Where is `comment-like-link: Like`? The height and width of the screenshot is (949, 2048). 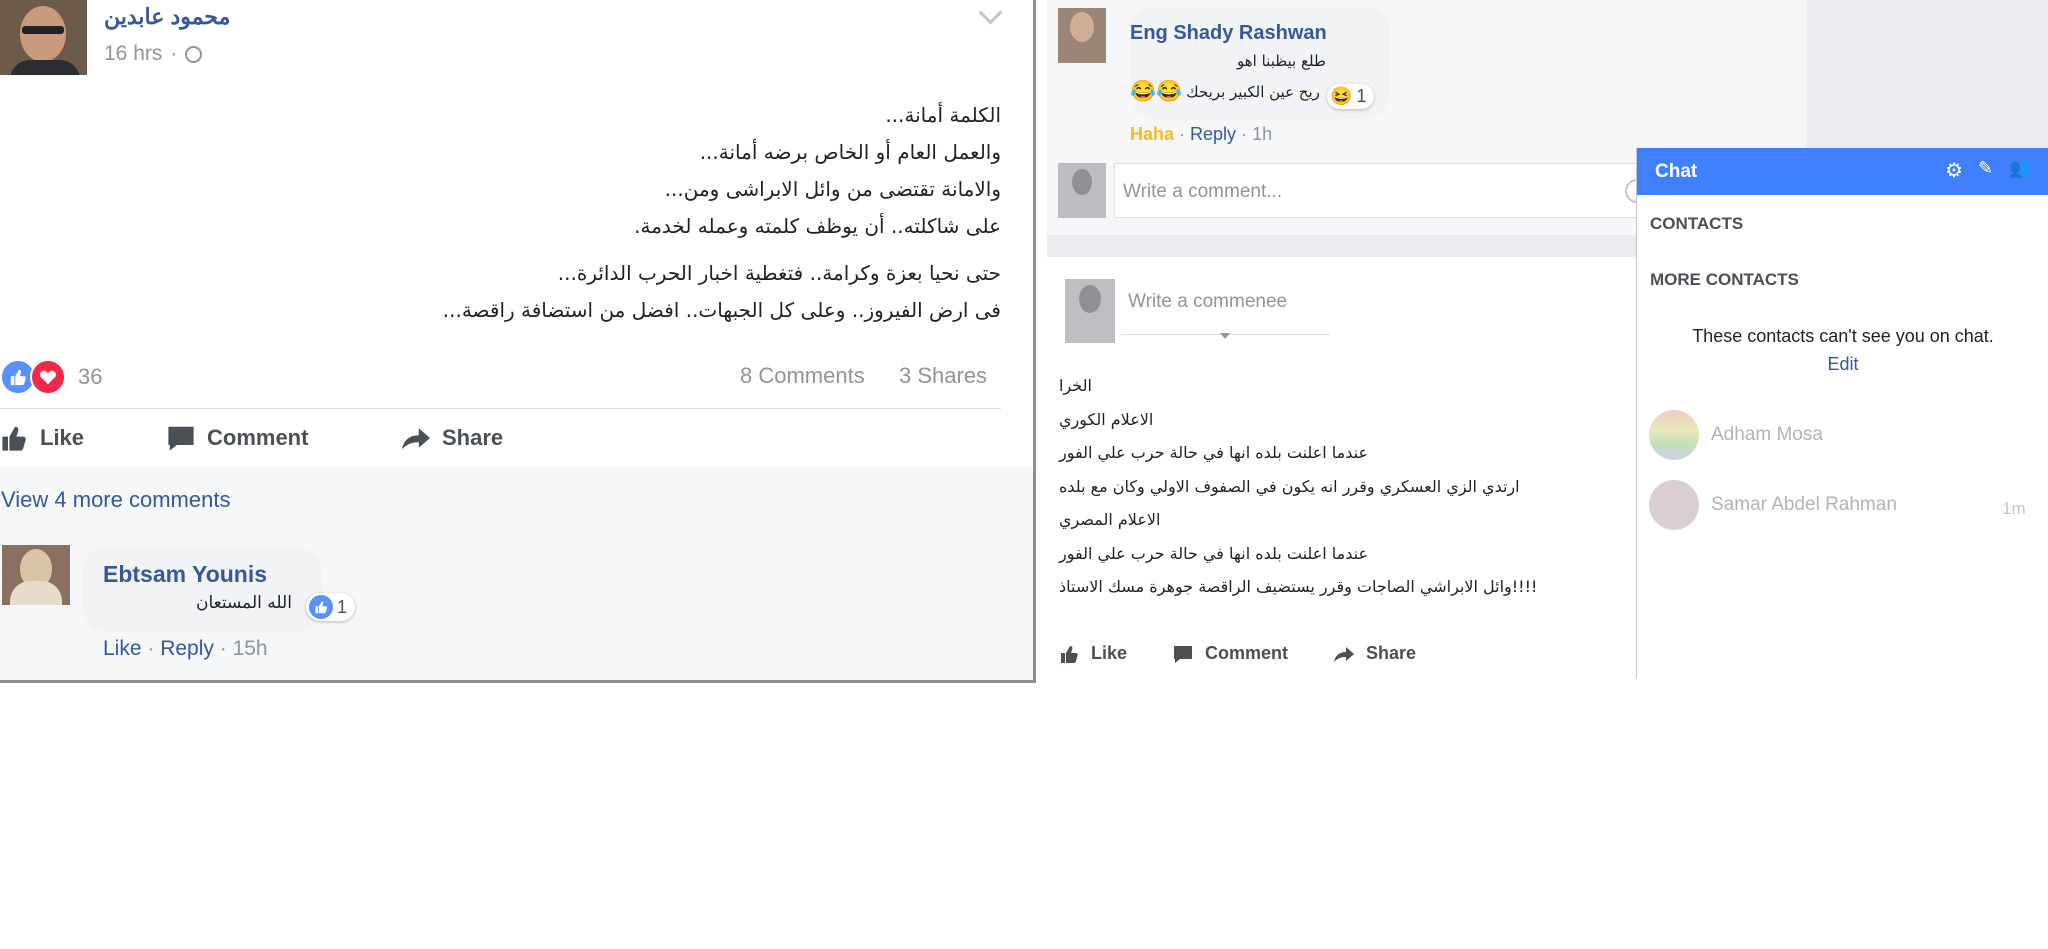 comment-like-link: Like is located at coordinates (122, 648).